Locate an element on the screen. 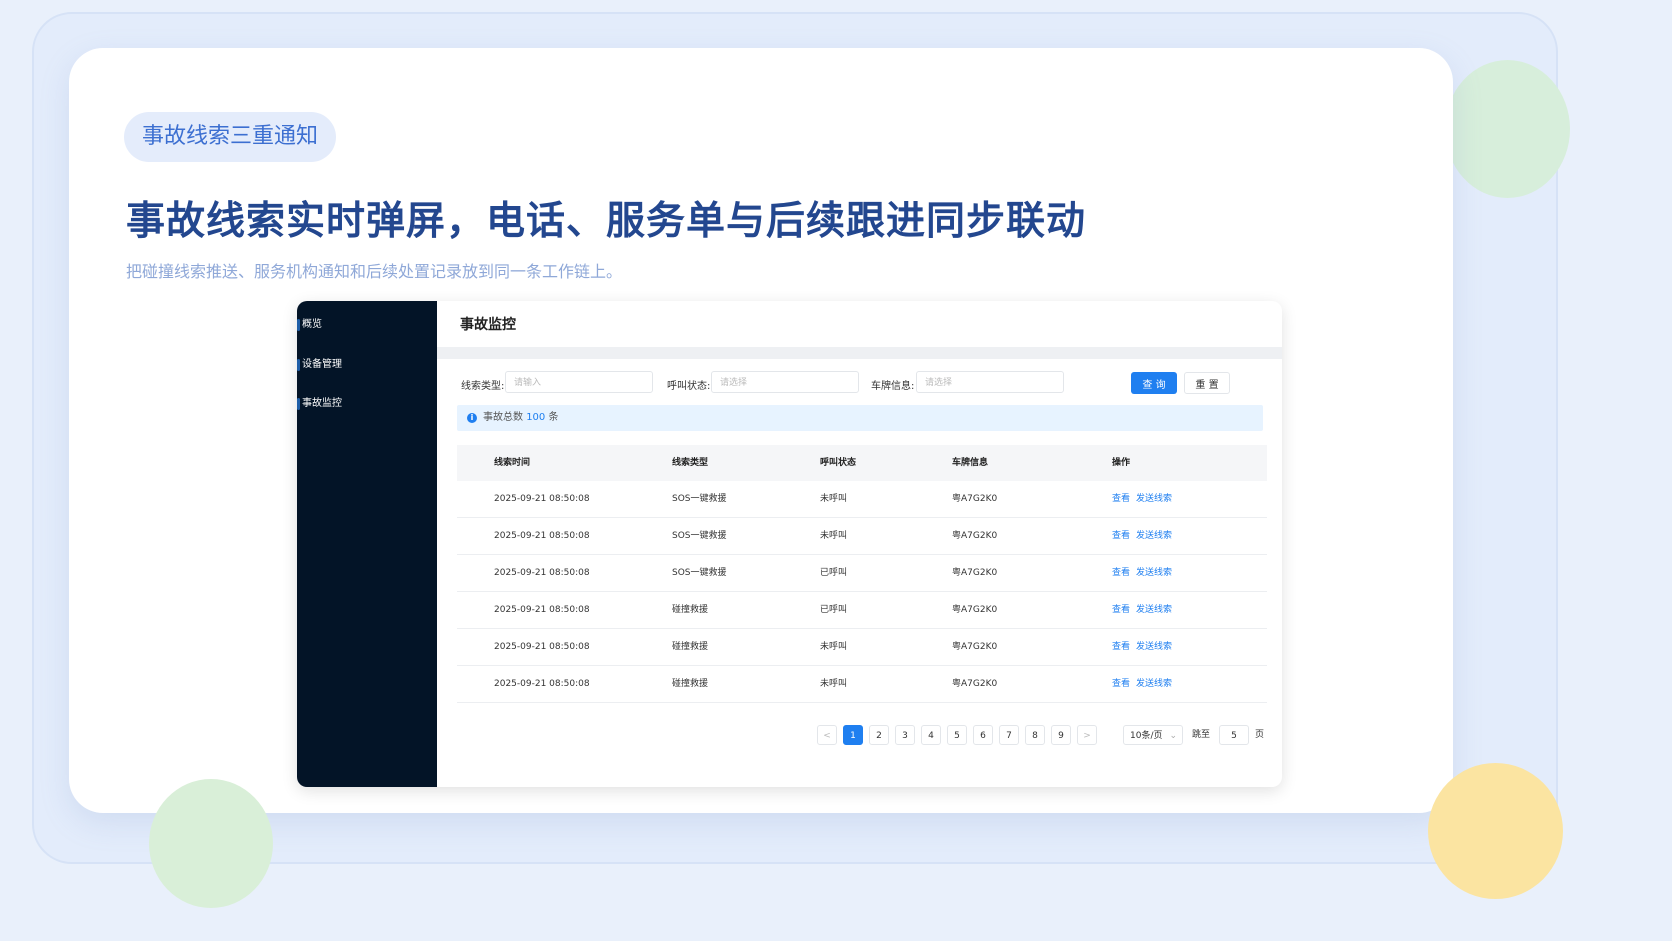 Image resolution: width=1672 pixels, height=941 pixels. sidebar: 概览 设备管理 事故监控 is located at coordinates (367, 544).